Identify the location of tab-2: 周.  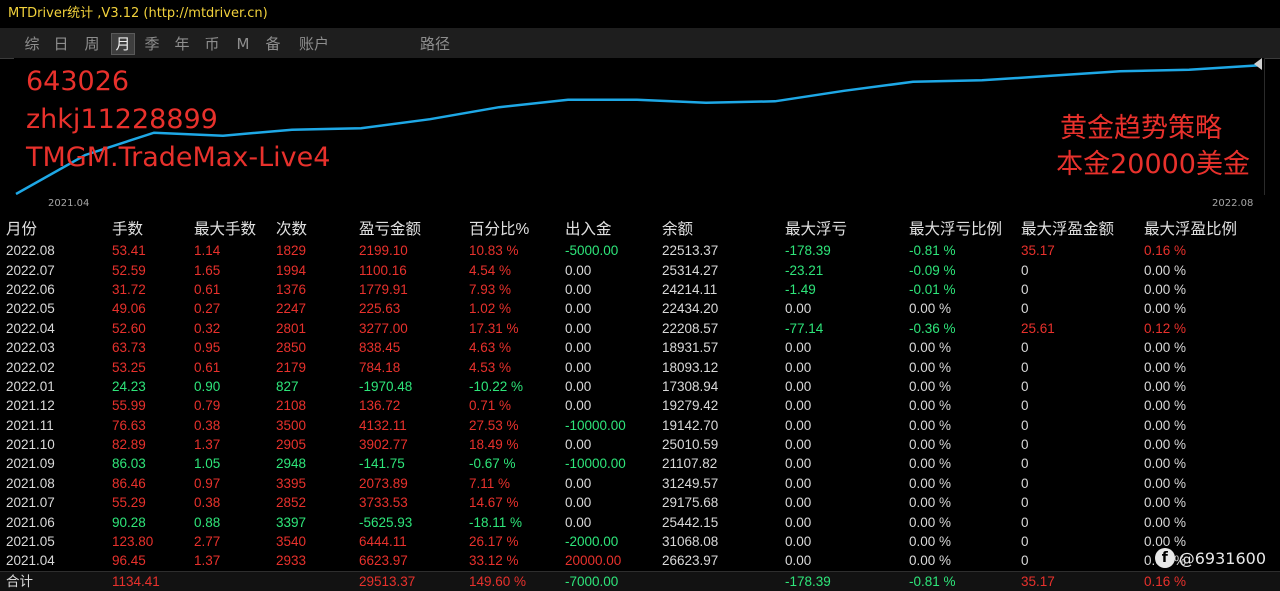
(92, 44).